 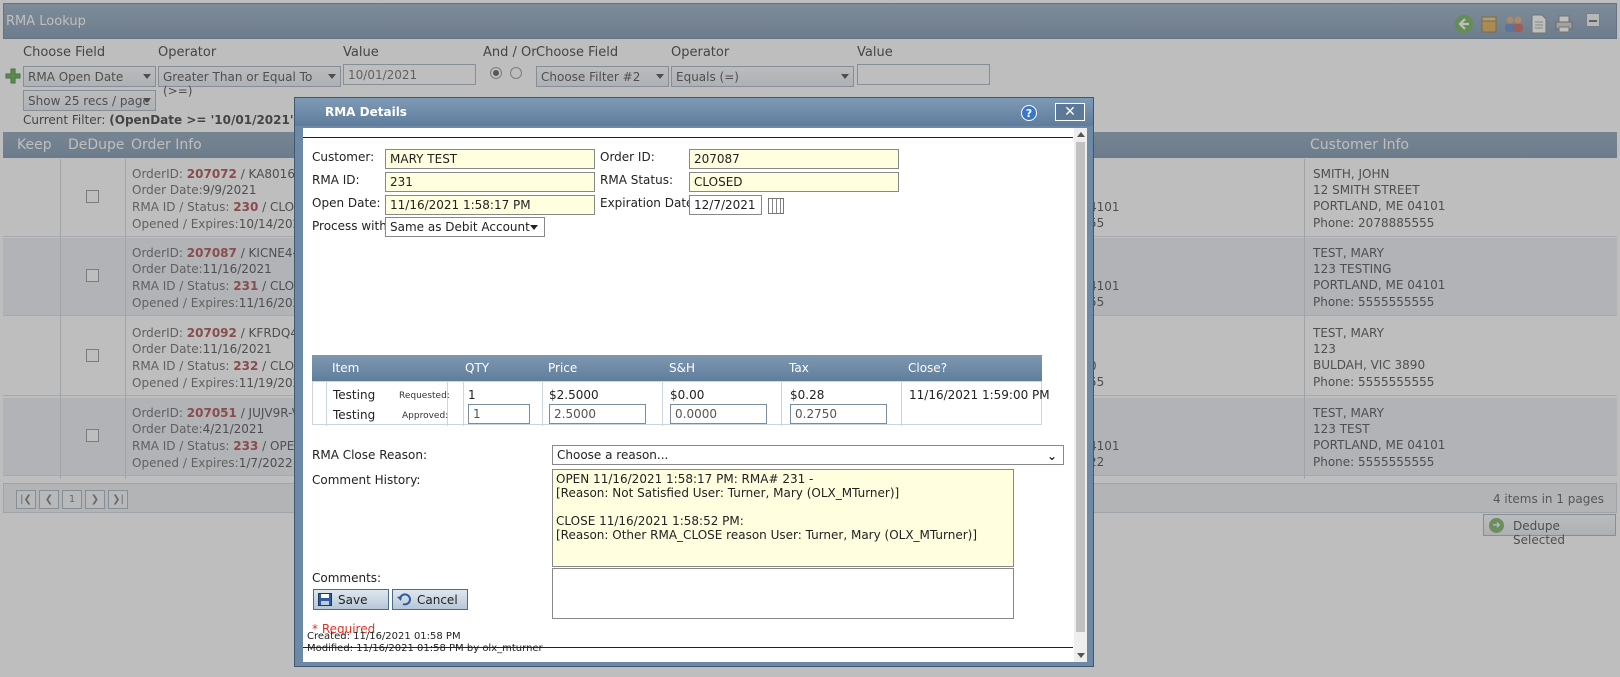 I want to click on comments-textarea, so click(x=783, y=593).